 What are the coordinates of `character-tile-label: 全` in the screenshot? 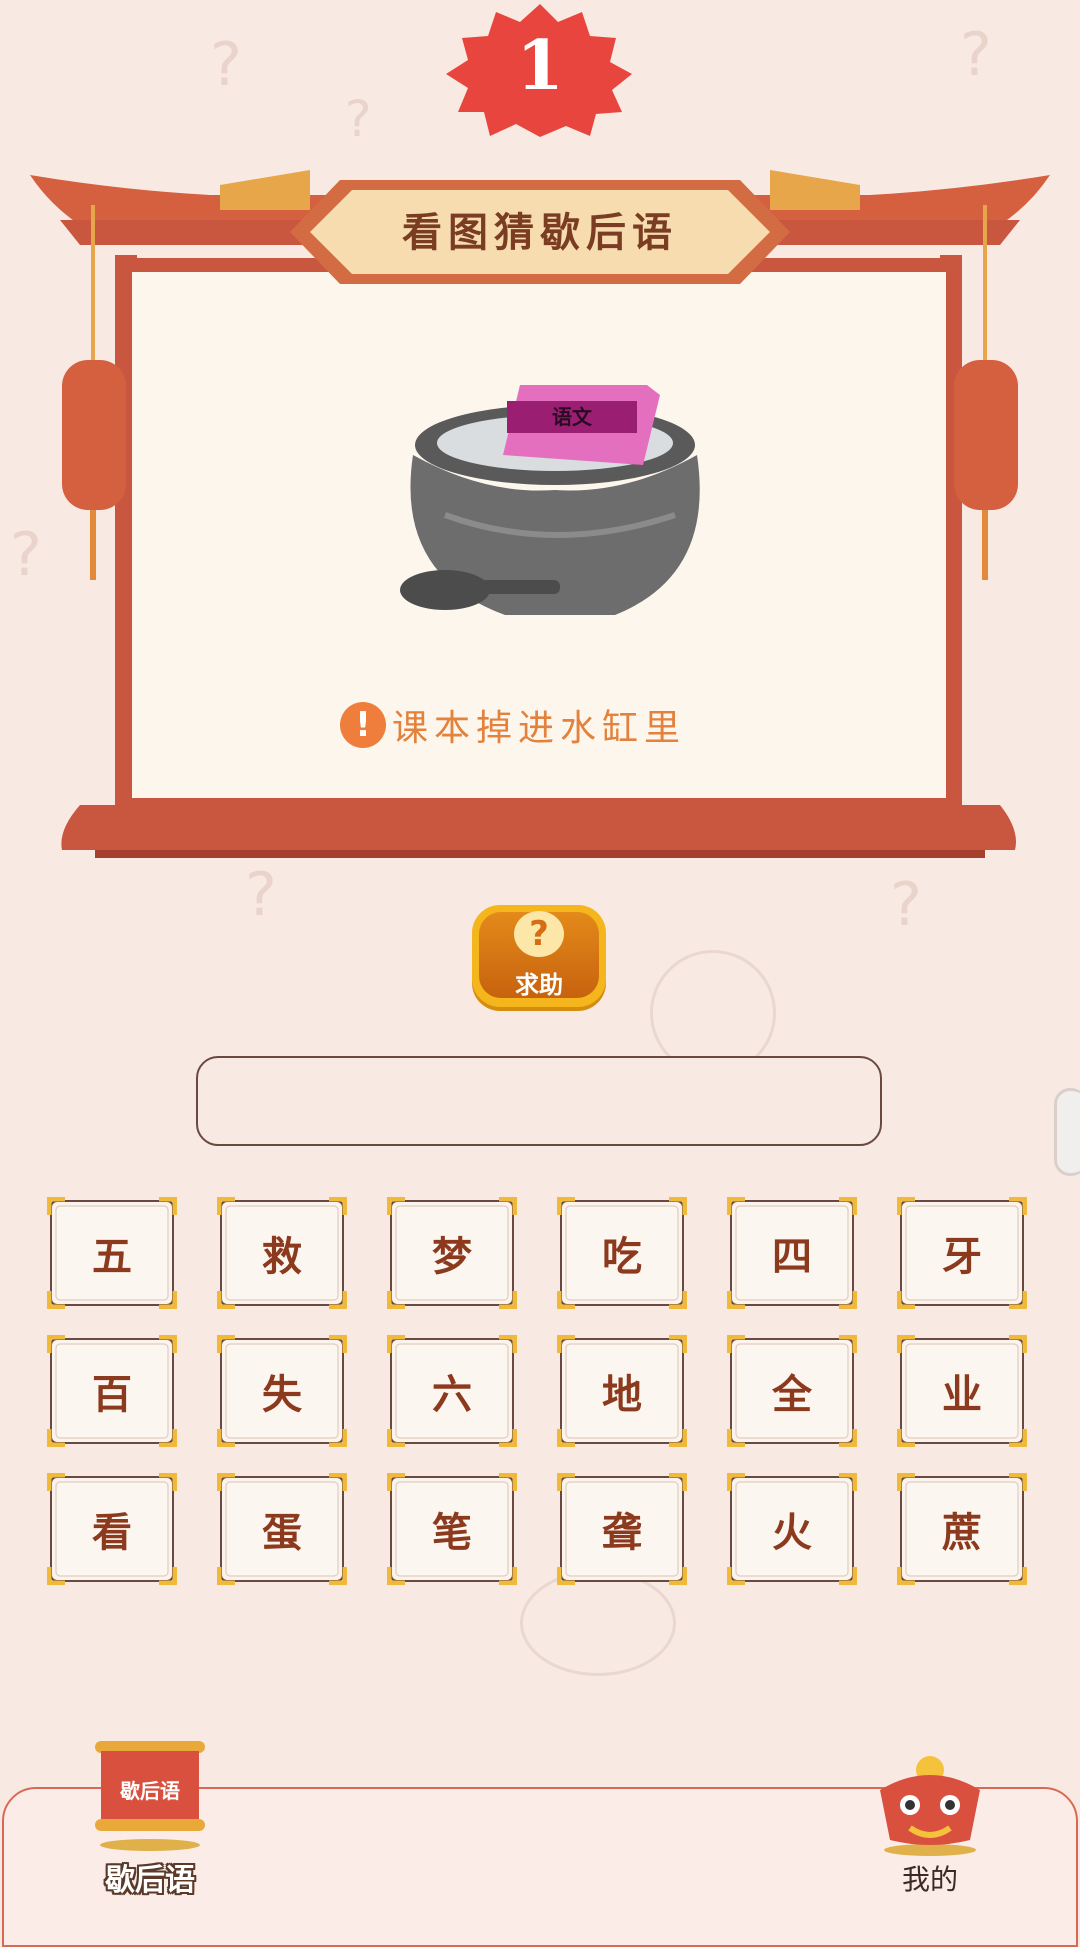 It's located at (792, 1394).